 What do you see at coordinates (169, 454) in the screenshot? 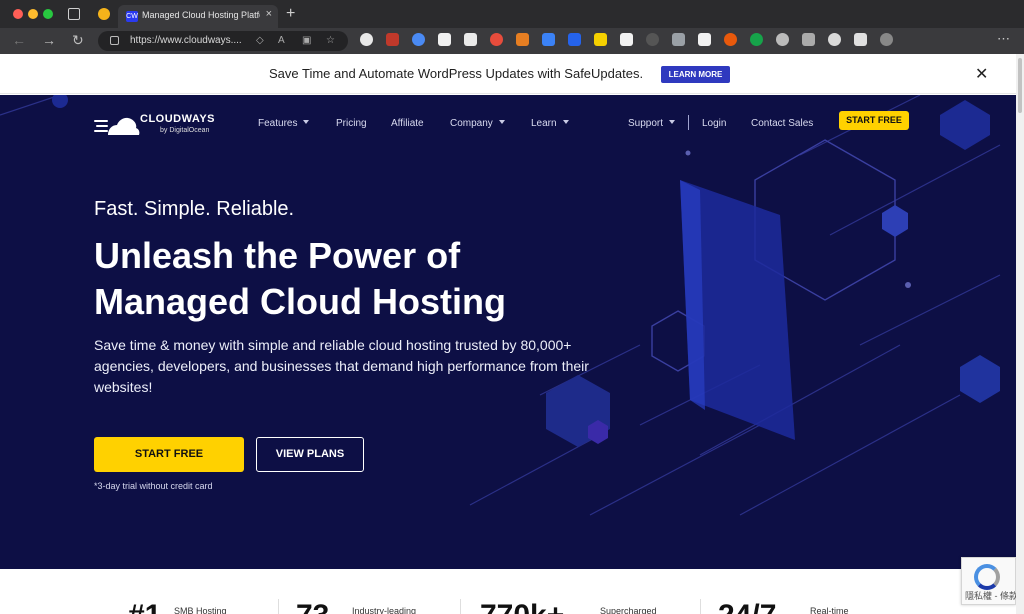
I see `start-free-button: START FREE` at bounding box center [169, 454].